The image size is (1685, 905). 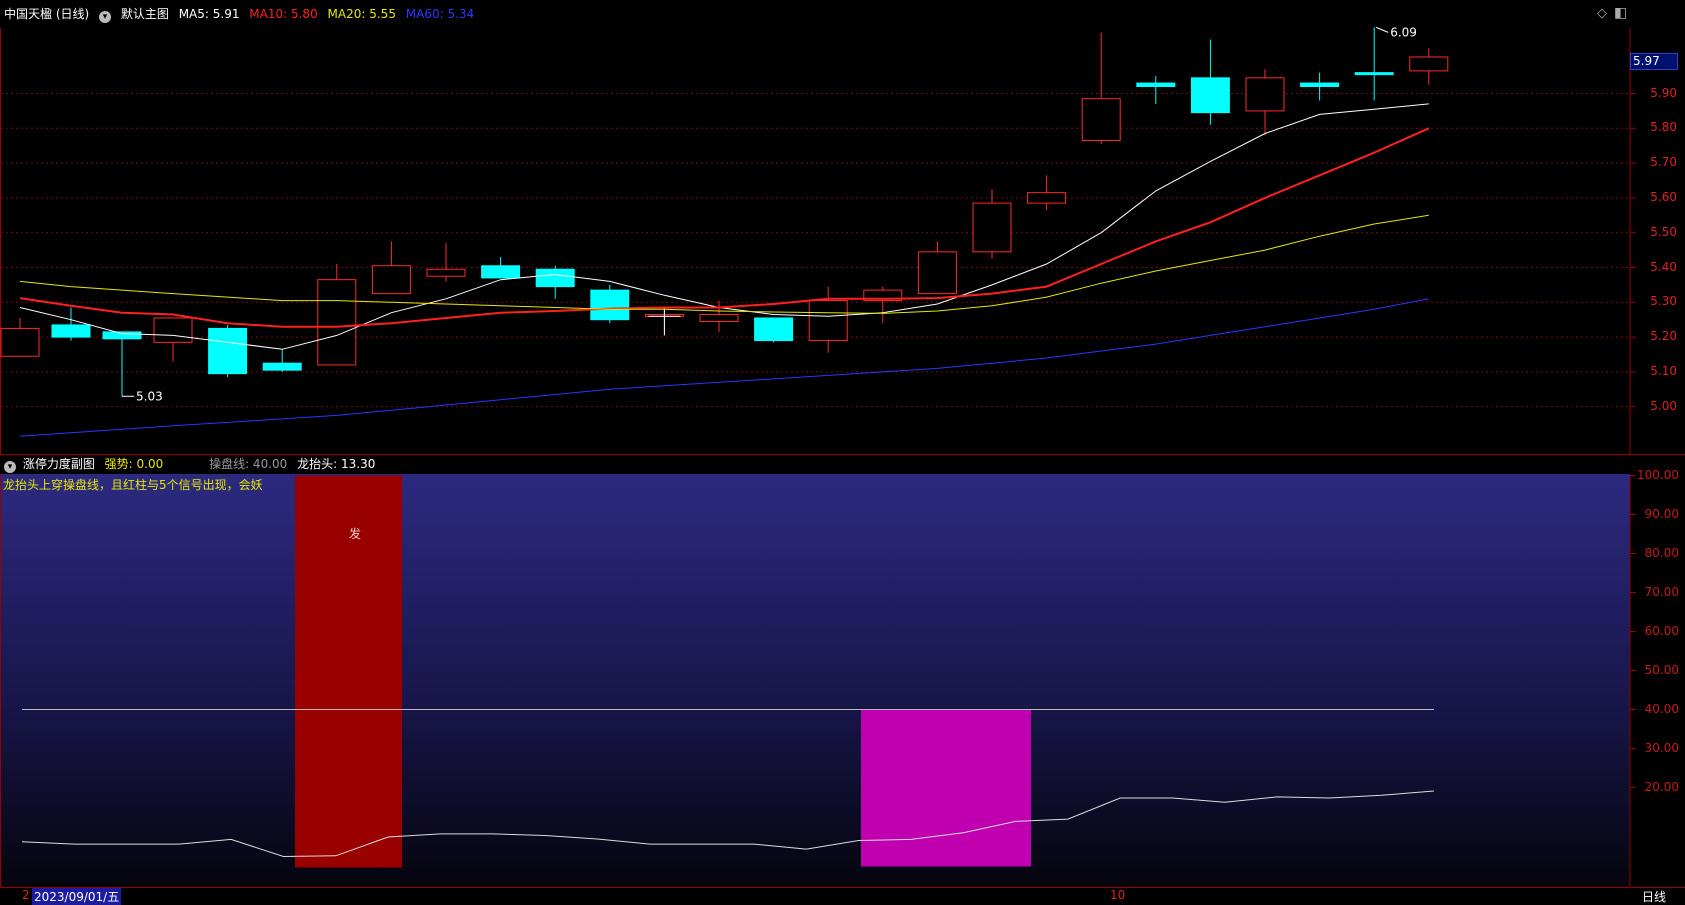 What do you see at coordinates (1661, 747) in the screenshot?
I see `indicator-axis-label: 30.00` at bounding box center [1661, 747].